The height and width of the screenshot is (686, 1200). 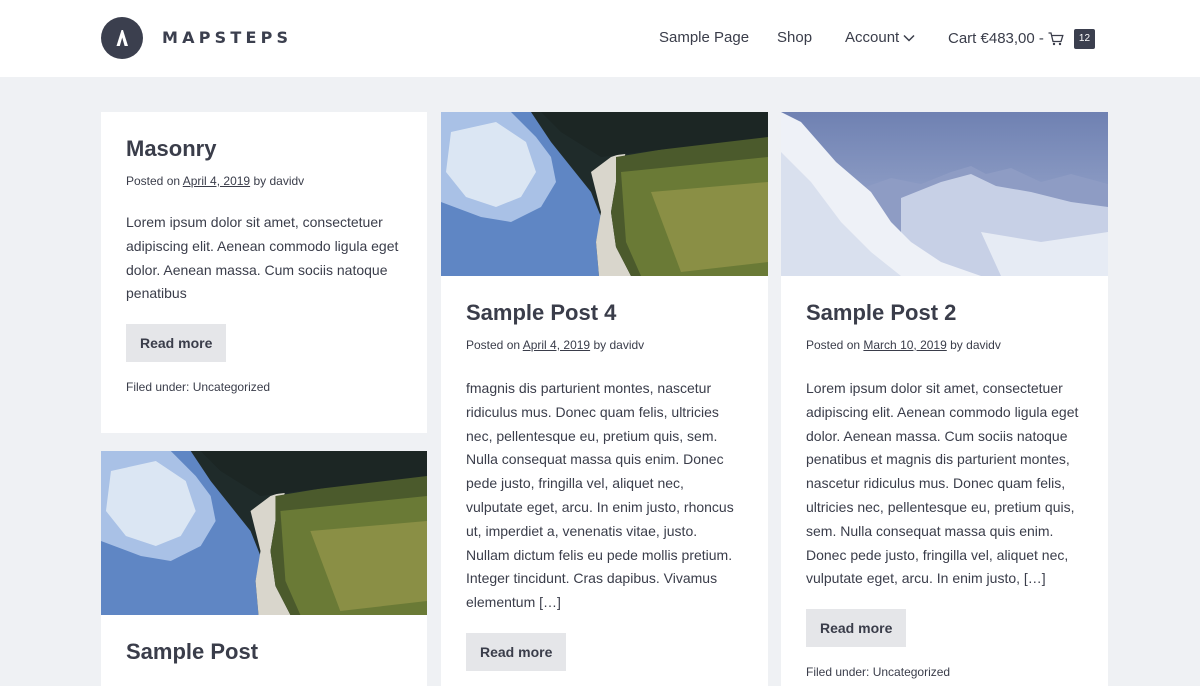 I want to click on post-title: Masonry, so click(x=264, y=149).